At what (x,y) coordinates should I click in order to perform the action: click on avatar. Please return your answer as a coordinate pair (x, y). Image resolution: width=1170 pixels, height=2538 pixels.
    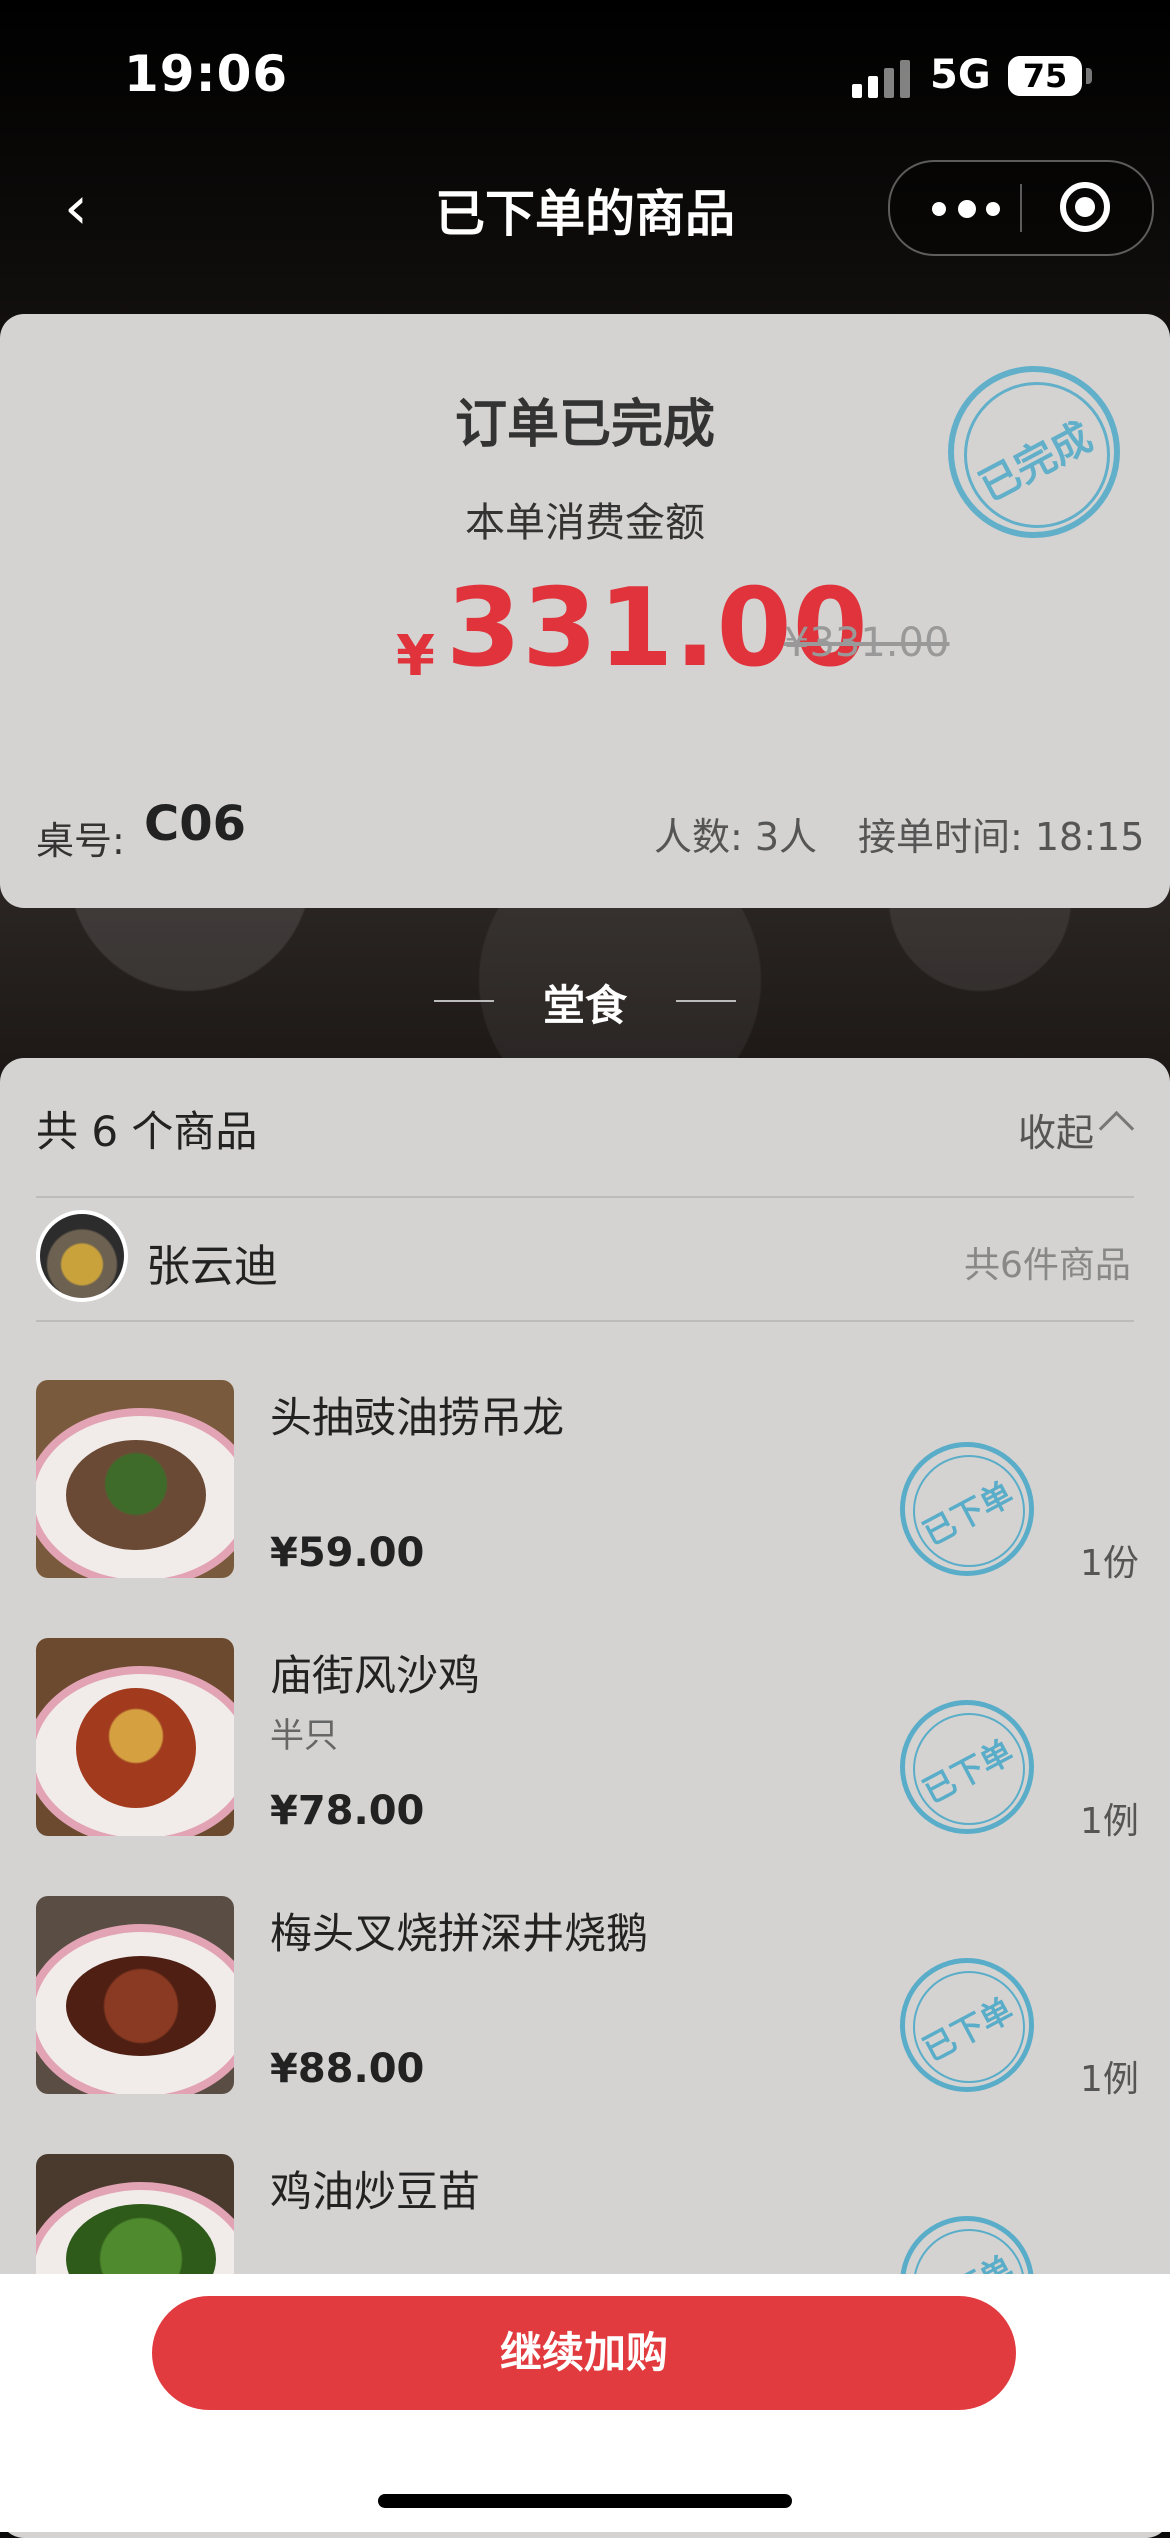
    Looking at the image, I should click on (82, 1256).